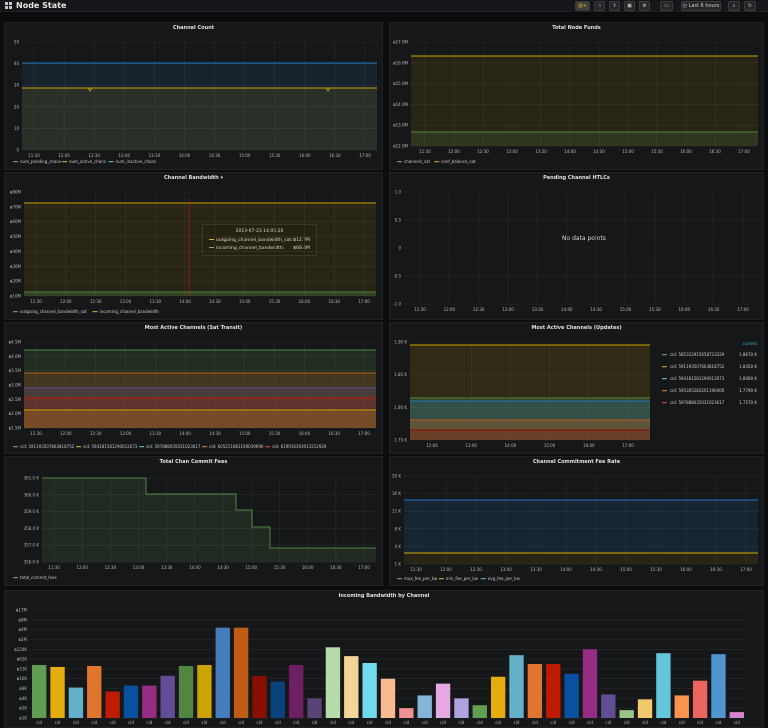 The width and height of the screenshot is (768, 728). What do you see at coordinates (136, 161) in the screenshot?
I see `legend-item: num_inactive_chans` at bounding box center [136, 161].